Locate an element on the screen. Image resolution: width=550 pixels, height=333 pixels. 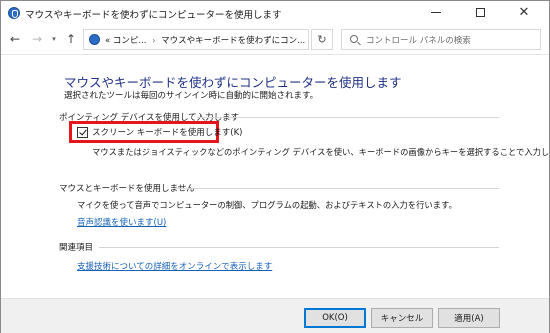
chevron-down-icon: ▾ is located at coordinates (54, 39).